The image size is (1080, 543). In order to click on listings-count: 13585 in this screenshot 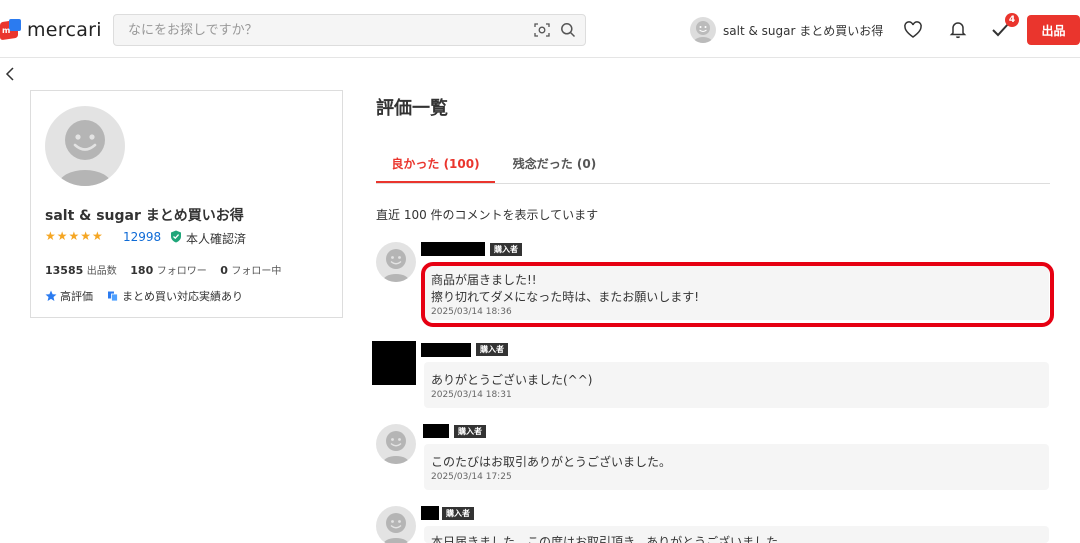, I will do `click(64, 270)`.